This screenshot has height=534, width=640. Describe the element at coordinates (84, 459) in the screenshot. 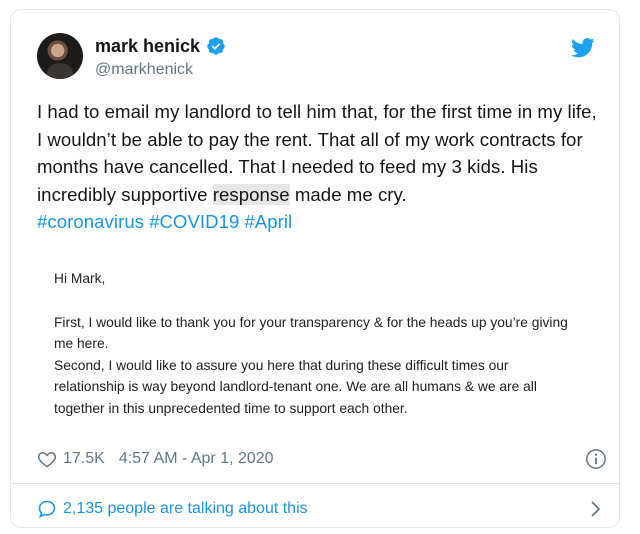

I see `like-count: 17.5K` at that location.